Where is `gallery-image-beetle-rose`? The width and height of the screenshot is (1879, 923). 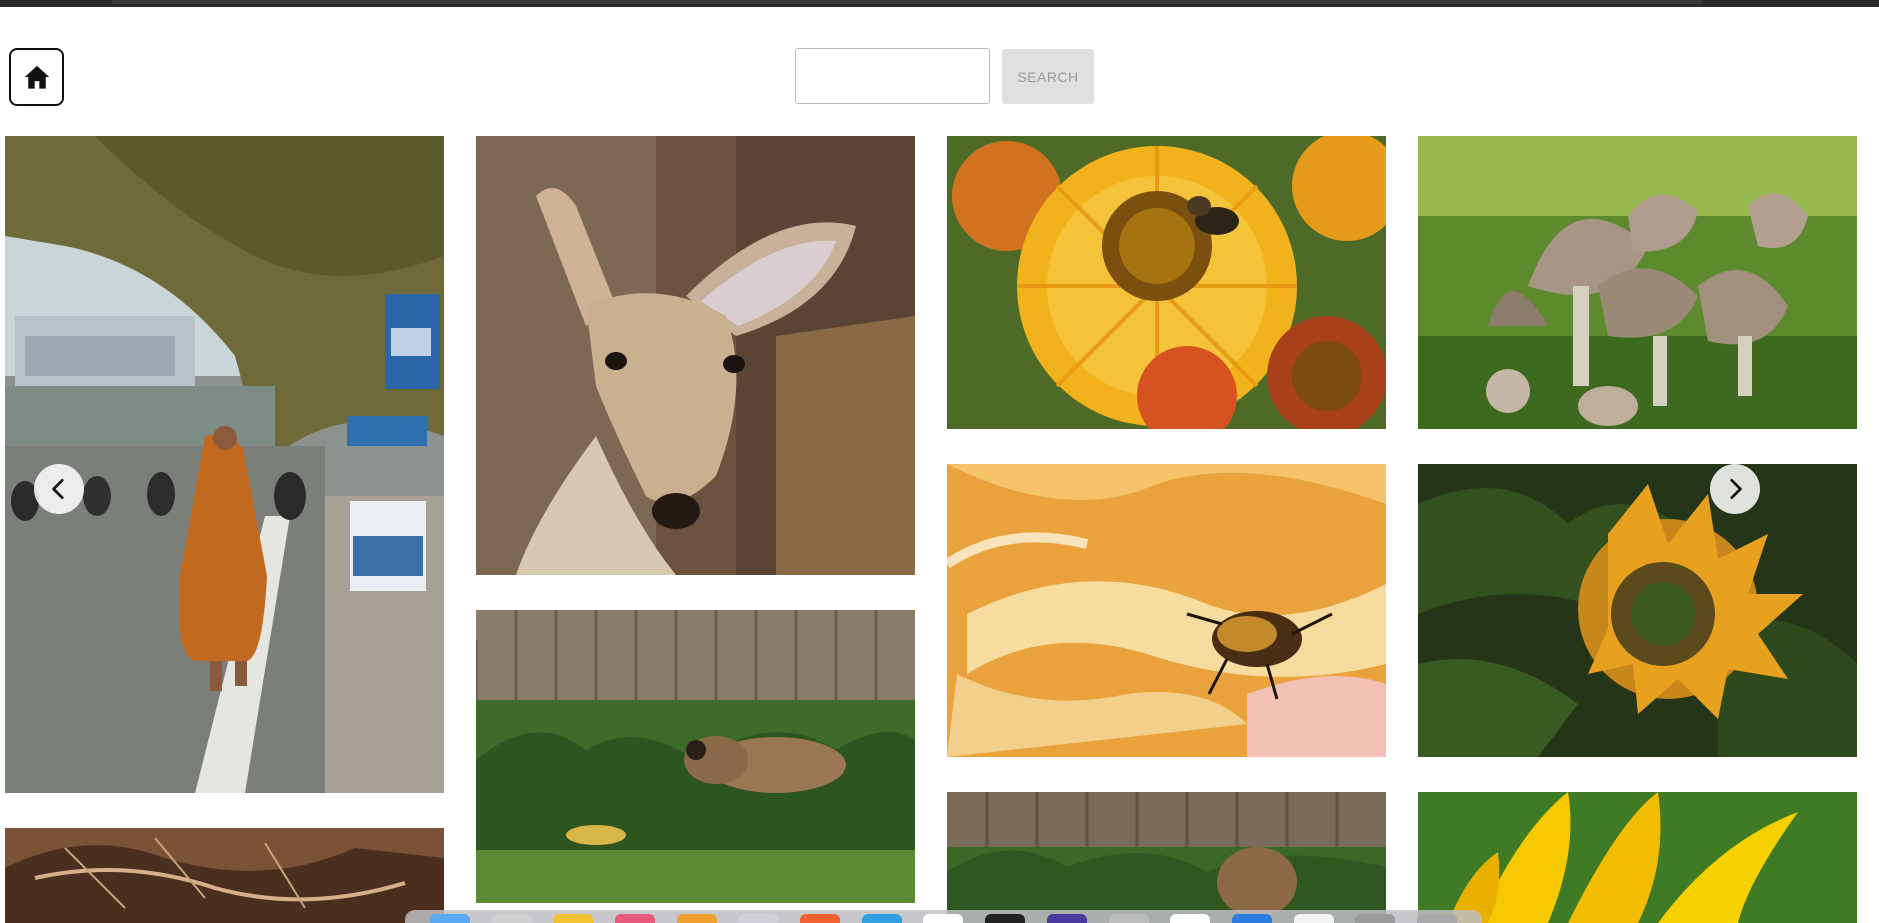 gallery-image-beetle-rose is located at coordinates (1166, 610).